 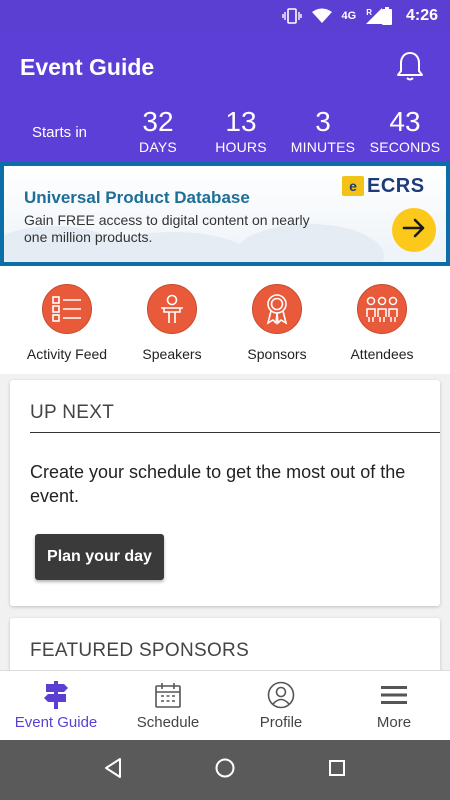 I want to click on back-triangle-icon, so click(x=113, y=770).